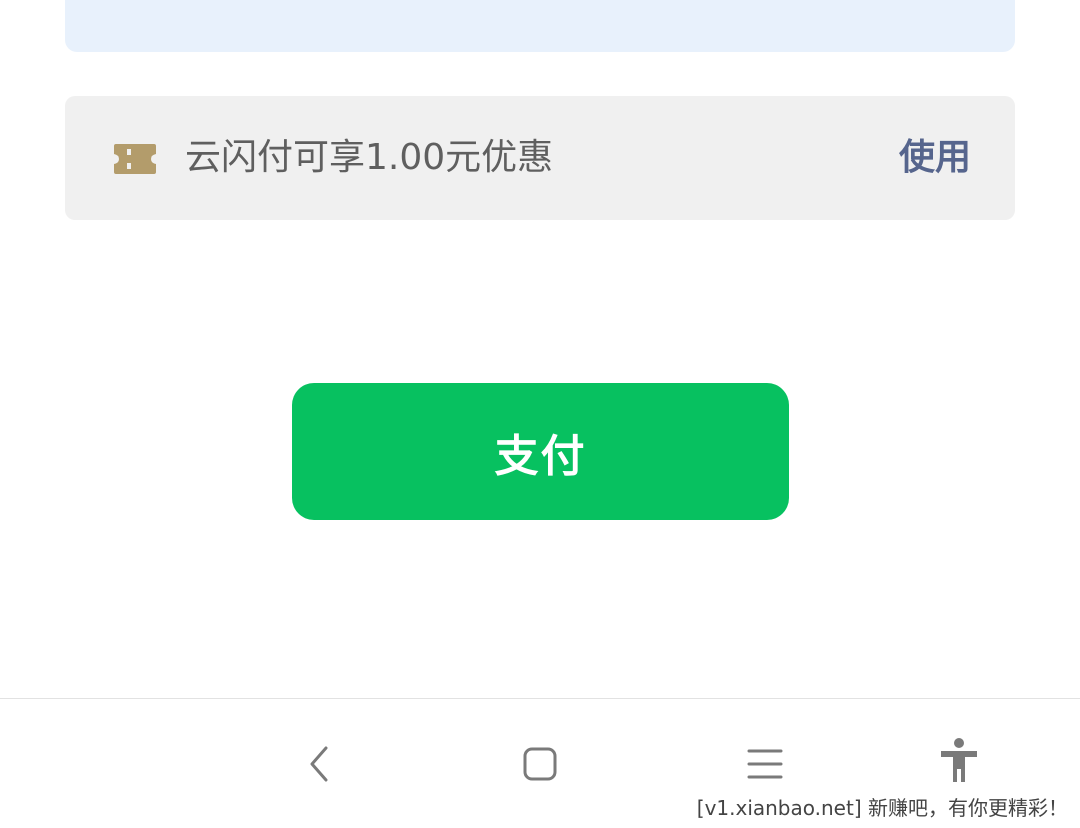 The image size is (1080, 828). What do you see at coordinates (540, 451) in the screenshot?
I see `pay-button: 支付` at bounding box center [540, 451].